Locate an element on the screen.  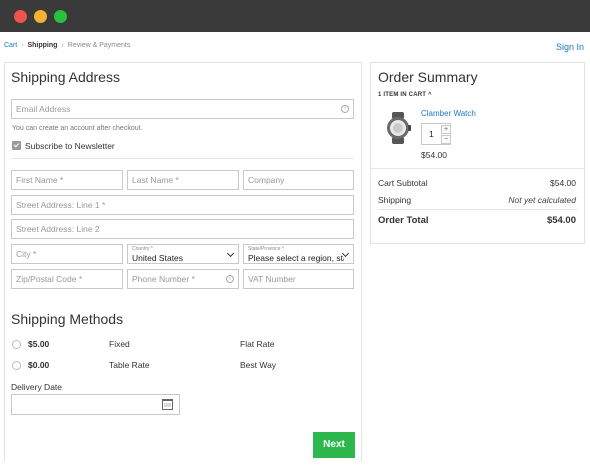
street-line2-placeholder: Street Address: Line 2 is located at coordinates (58, 229).